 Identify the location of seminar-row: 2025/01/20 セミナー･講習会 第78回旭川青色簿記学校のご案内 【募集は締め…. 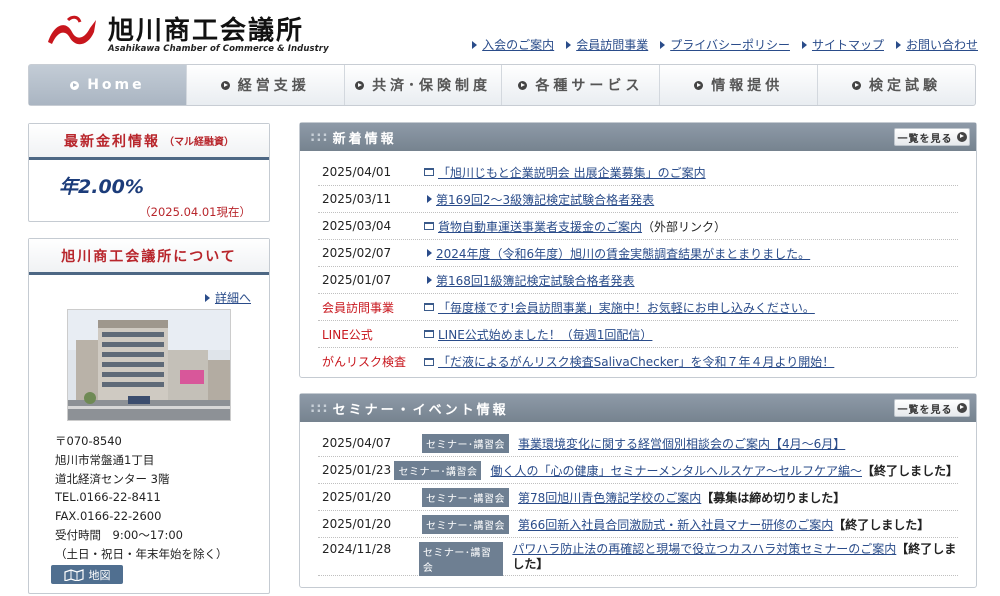
(638, 497).